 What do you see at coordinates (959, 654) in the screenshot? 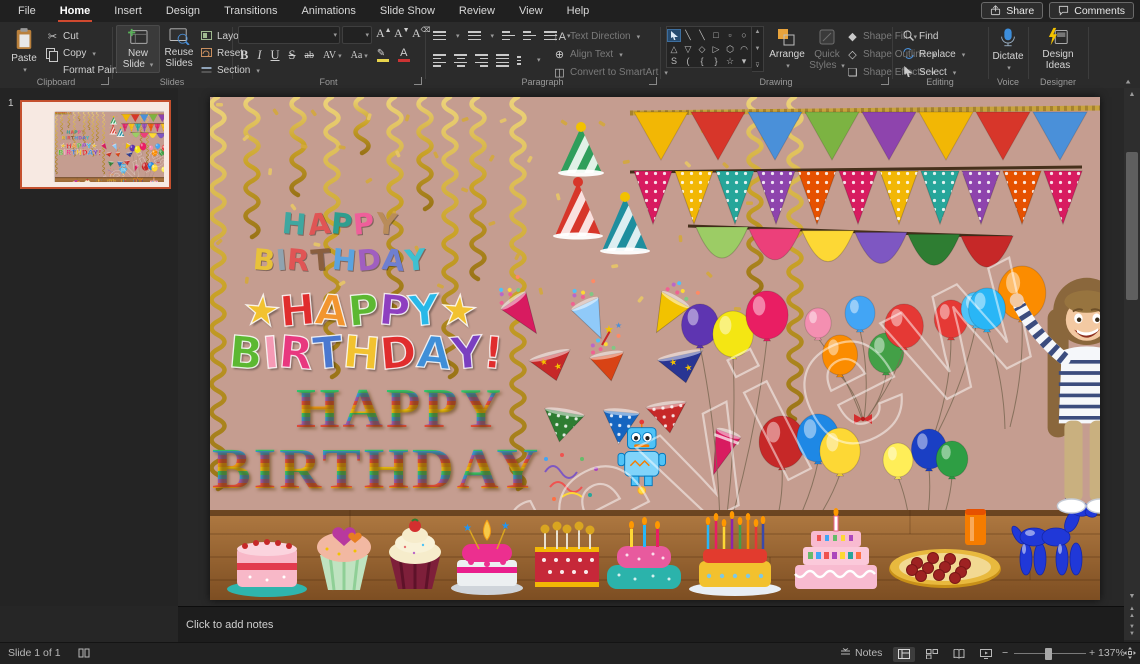
I see `reading-view-button` at bounding box center [959, 654].